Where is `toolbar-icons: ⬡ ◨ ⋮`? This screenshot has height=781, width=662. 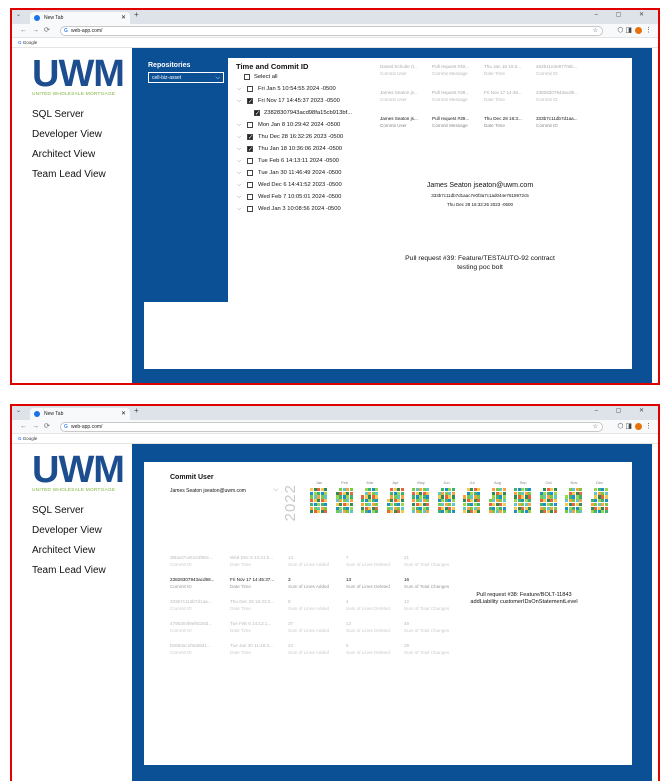 toolbar-icons: ⬡ ◨ ⋮ is located at coordinates (634, 30).